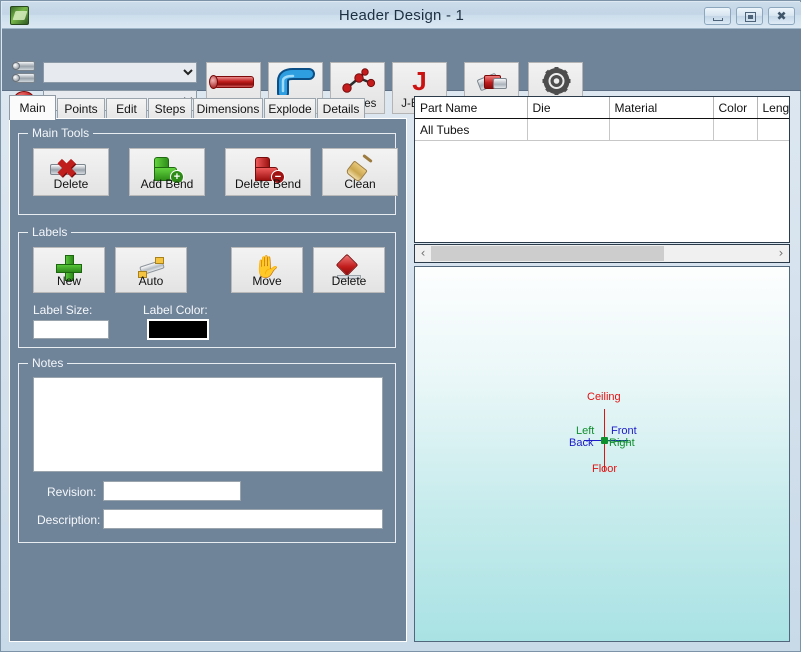  Describe the element at coordinates (25, 73) in the screenshot. I see `die-tube-icon` at that location.